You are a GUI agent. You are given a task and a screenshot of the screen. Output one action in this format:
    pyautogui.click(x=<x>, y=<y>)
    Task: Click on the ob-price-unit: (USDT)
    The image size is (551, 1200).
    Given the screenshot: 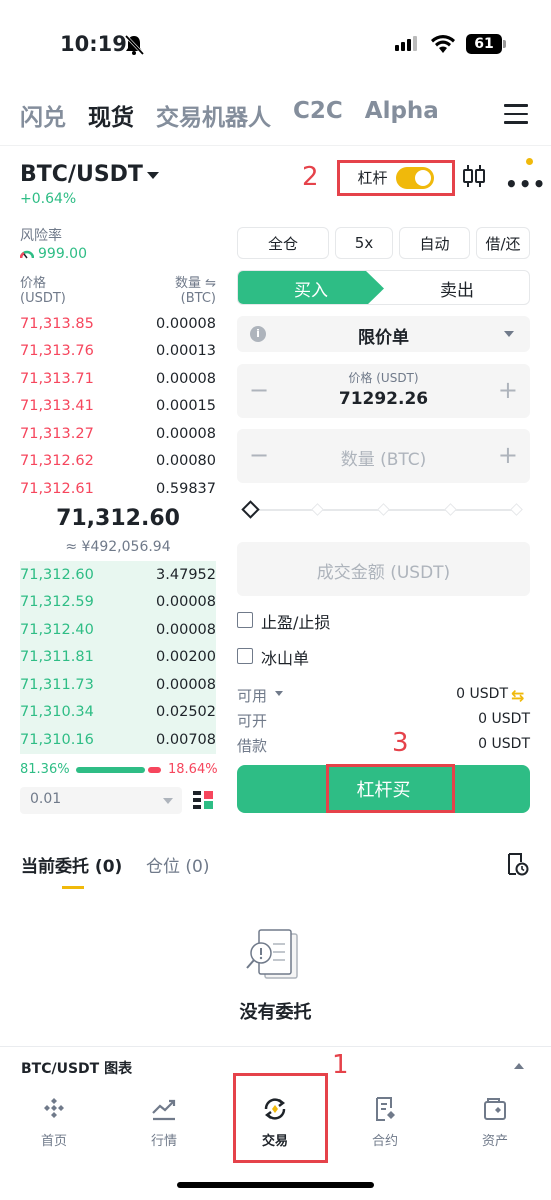 What is the action you would take?
    pyautogui.click(x=43, y=298)
    